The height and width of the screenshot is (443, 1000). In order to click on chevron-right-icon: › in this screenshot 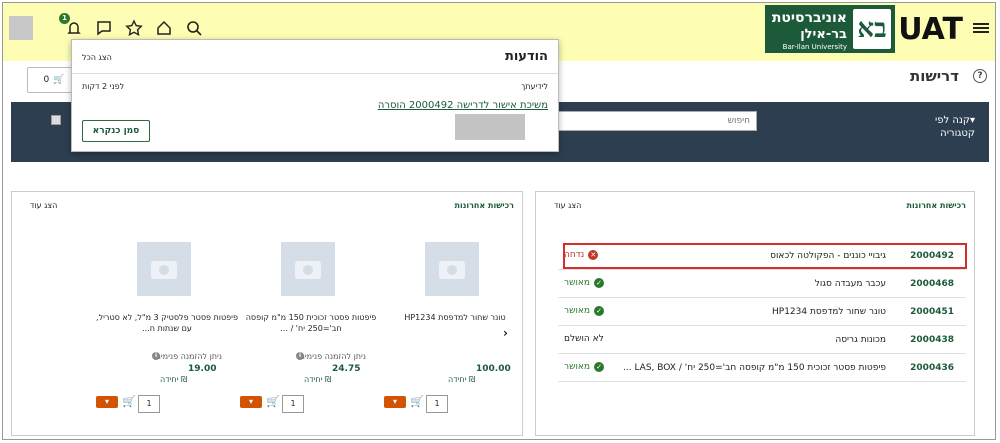, I will do `click(505, 333)`.